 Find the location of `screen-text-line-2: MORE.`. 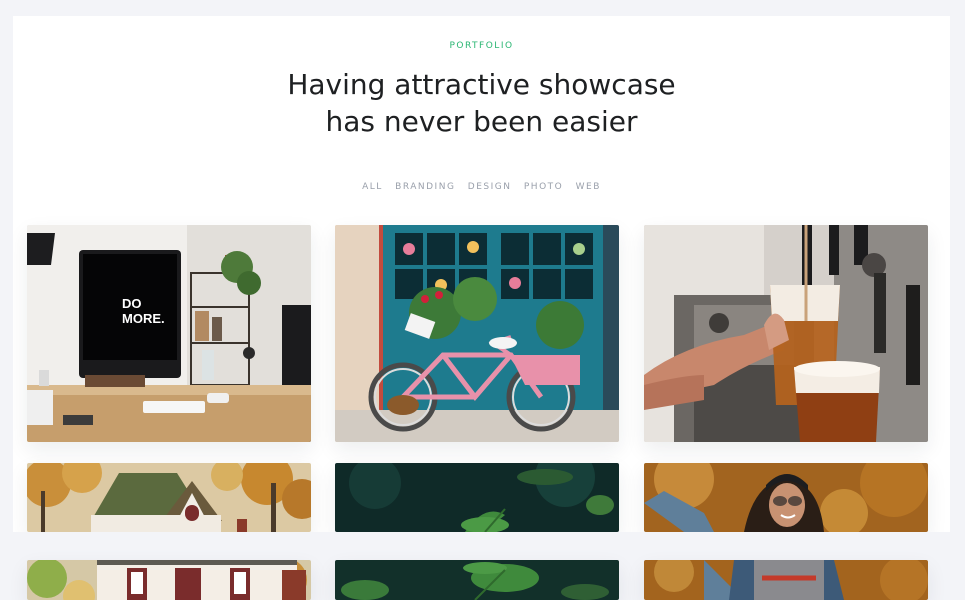

screen-text-line-2: MORE. is located at coordinates (143, 318).